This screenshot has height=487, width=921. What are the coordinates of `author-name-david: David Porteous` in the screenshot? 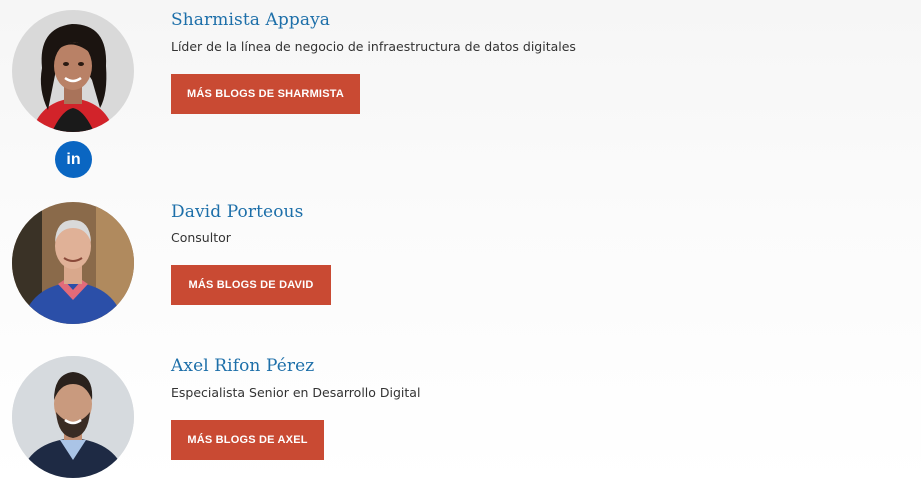 It's located at (237, 212).